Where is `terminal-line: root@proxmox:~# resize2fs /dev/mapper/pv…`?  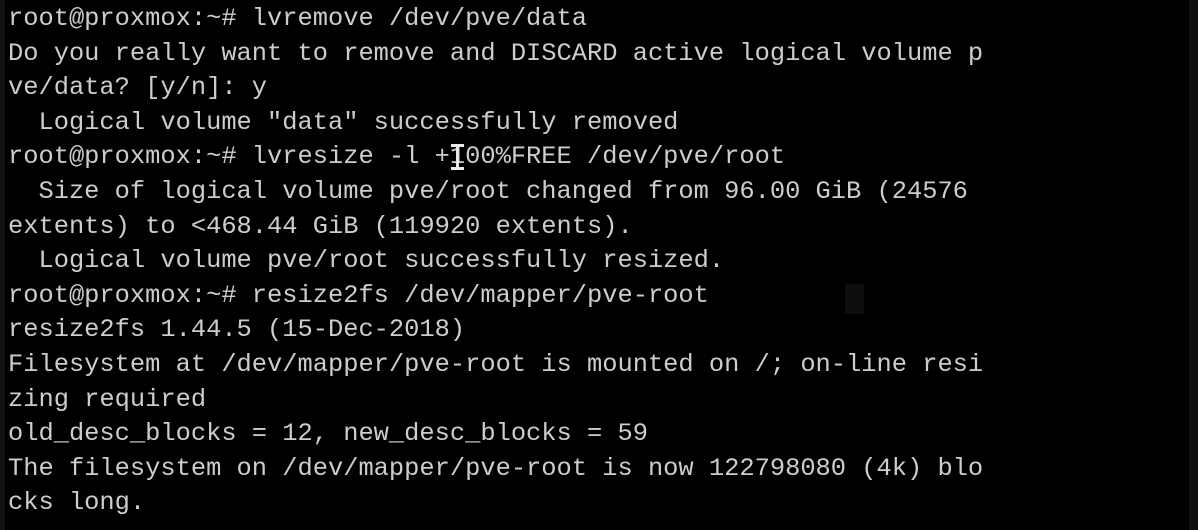 terminal-line: root@proxmox:~# resize2fs /dev/mapper/pv… is located at coordinates (358, 295).